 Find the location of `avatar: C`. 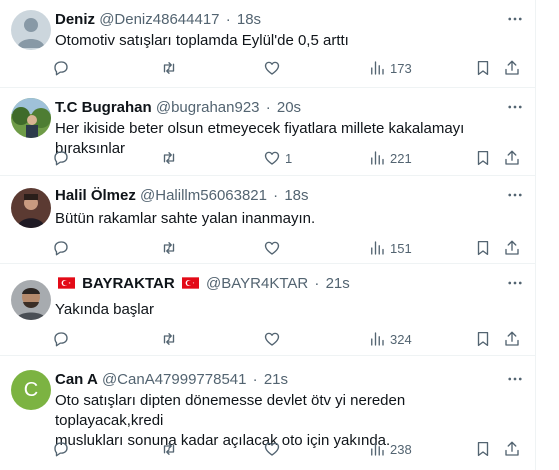

avatar: C is located at coordinates (31, 390).